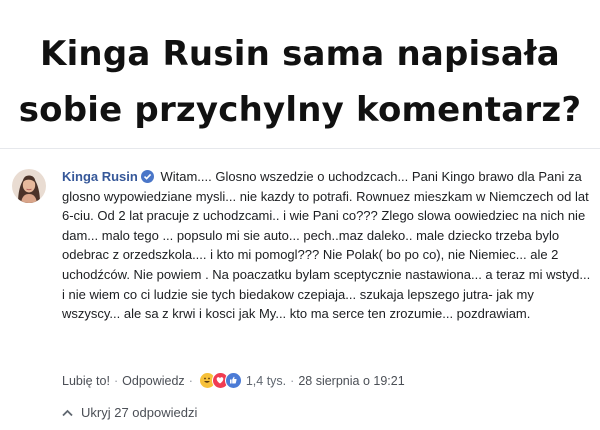  I want to click on reactions-summary, so click(220, 380).